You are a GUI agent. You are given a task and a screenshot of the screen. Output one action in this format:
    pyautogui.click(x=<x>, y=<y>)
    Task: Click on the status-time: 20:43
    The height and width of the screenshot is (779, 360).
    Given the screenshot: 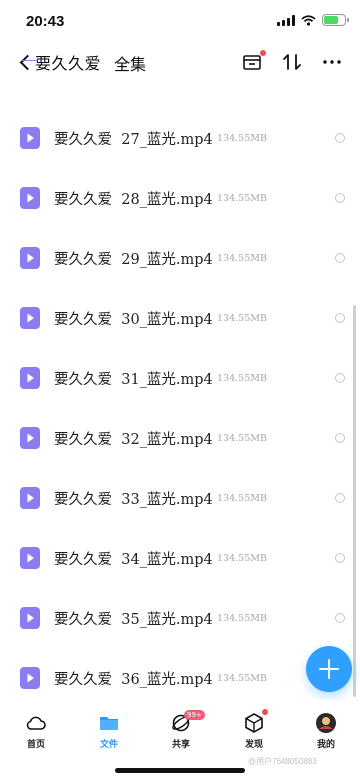 What is the action you would take?
    pyautogui.click(x=45, y=21)
    